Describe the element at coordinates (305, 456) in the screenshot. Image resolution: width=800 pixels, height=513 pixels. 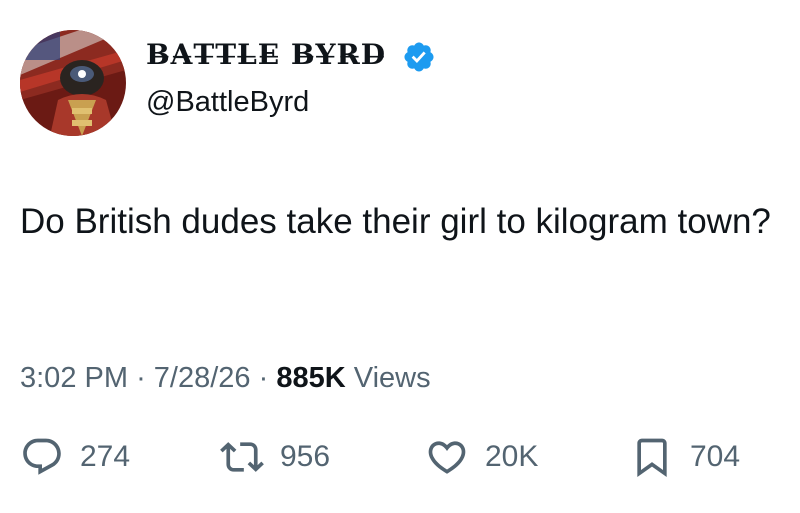
I see `repost-count: 956` at that location.